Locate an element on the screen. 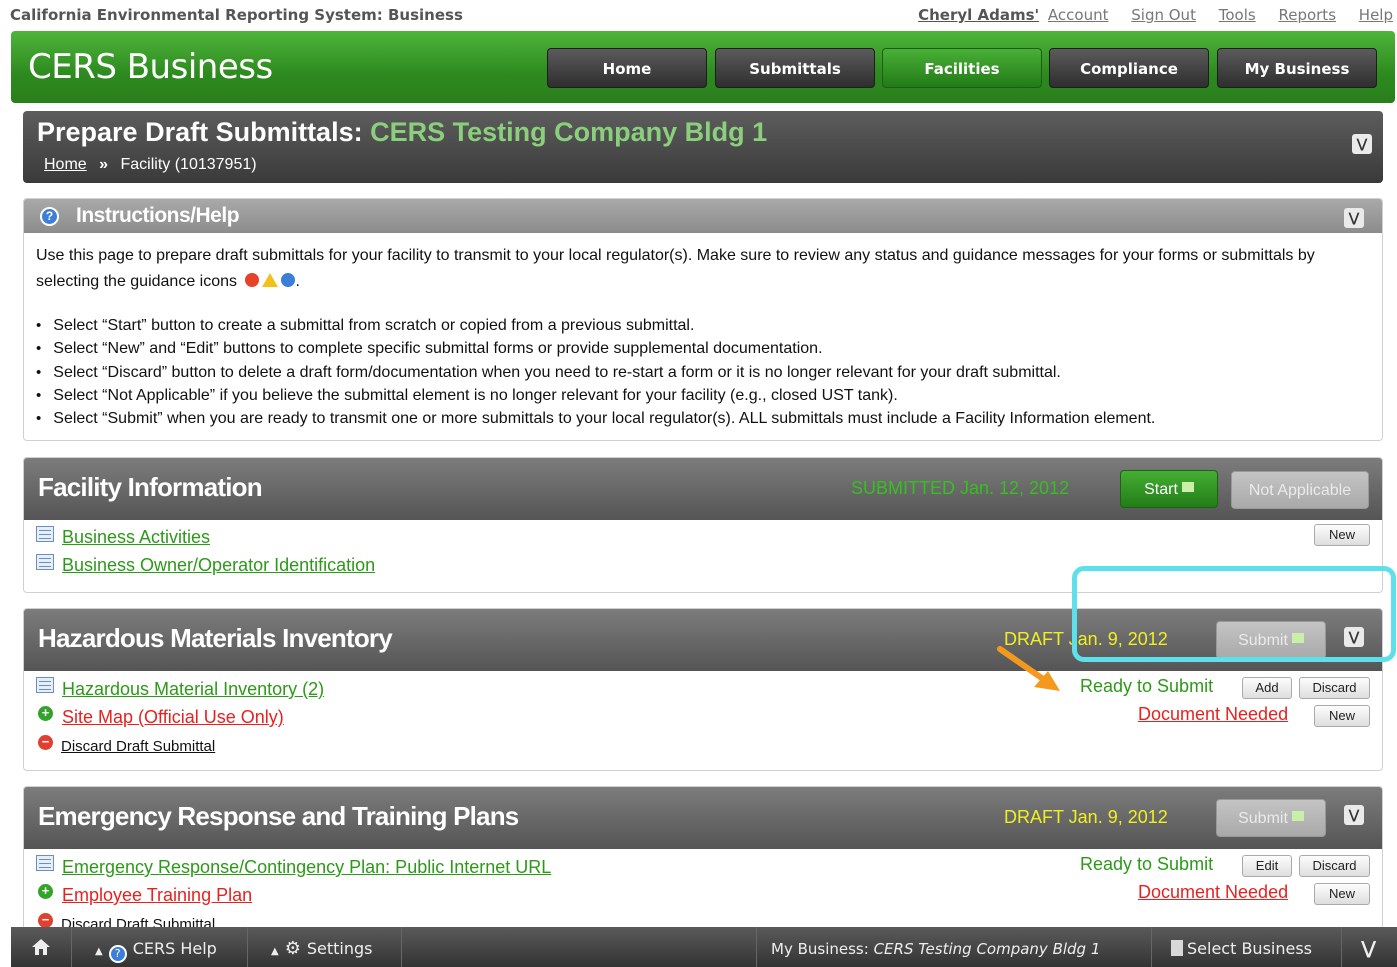  warning-guidance-icon is located at coordinates (270, 280).